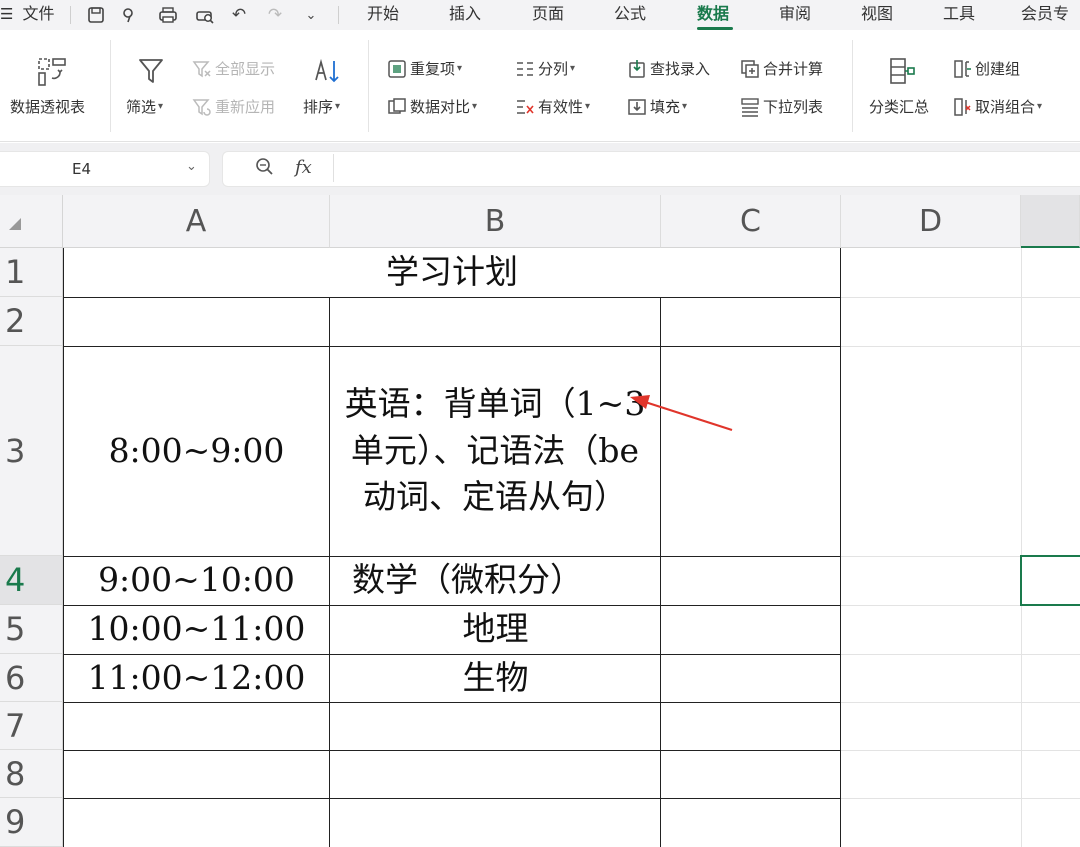 The width and height of the screenshot is (1080, 847). Describe the element at coordinates (38, 13) in the screenshot. I see `file-menu-label: 文件` at that location.